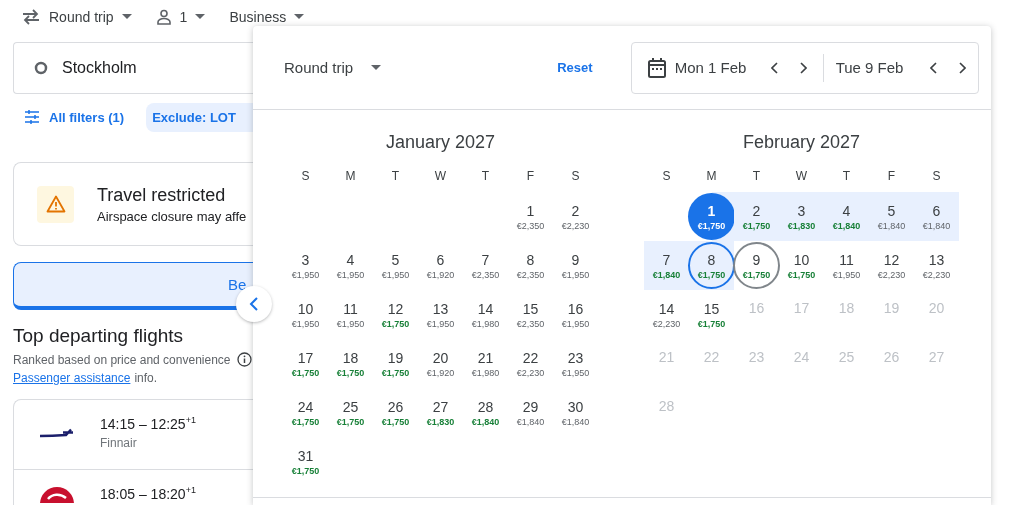 The width and height of the screenshot is (1024, 505). What do you see at coordinates (305, 412) in the screenshot?
I see `calendar-day: 24 €1,750` at bounding box center [305, 412].